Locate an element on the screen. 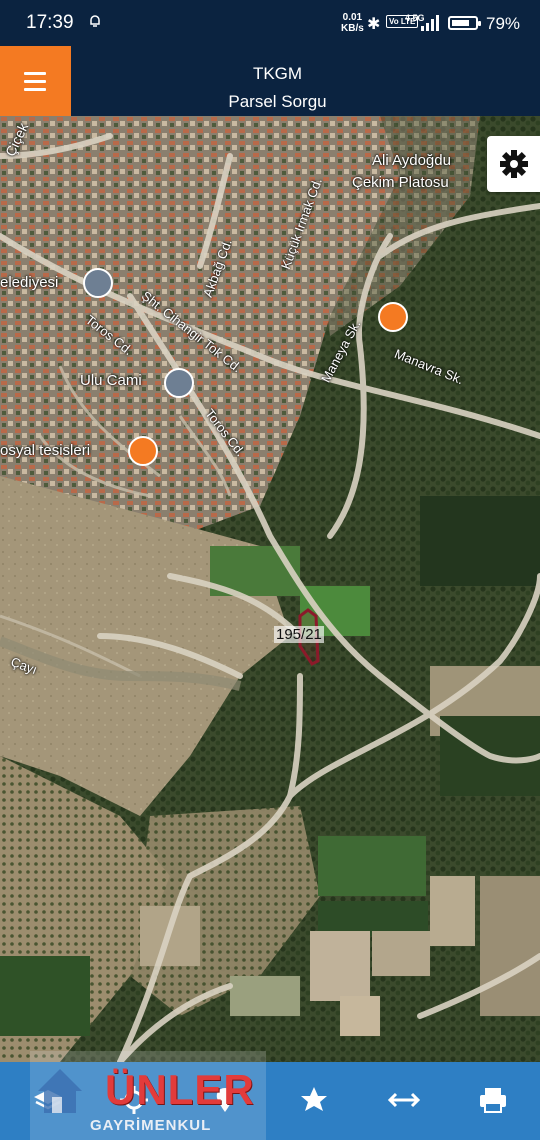 The height and width of the screenshot is (1140, 540). app-title: TKGM is located at coordinates (277, 73).